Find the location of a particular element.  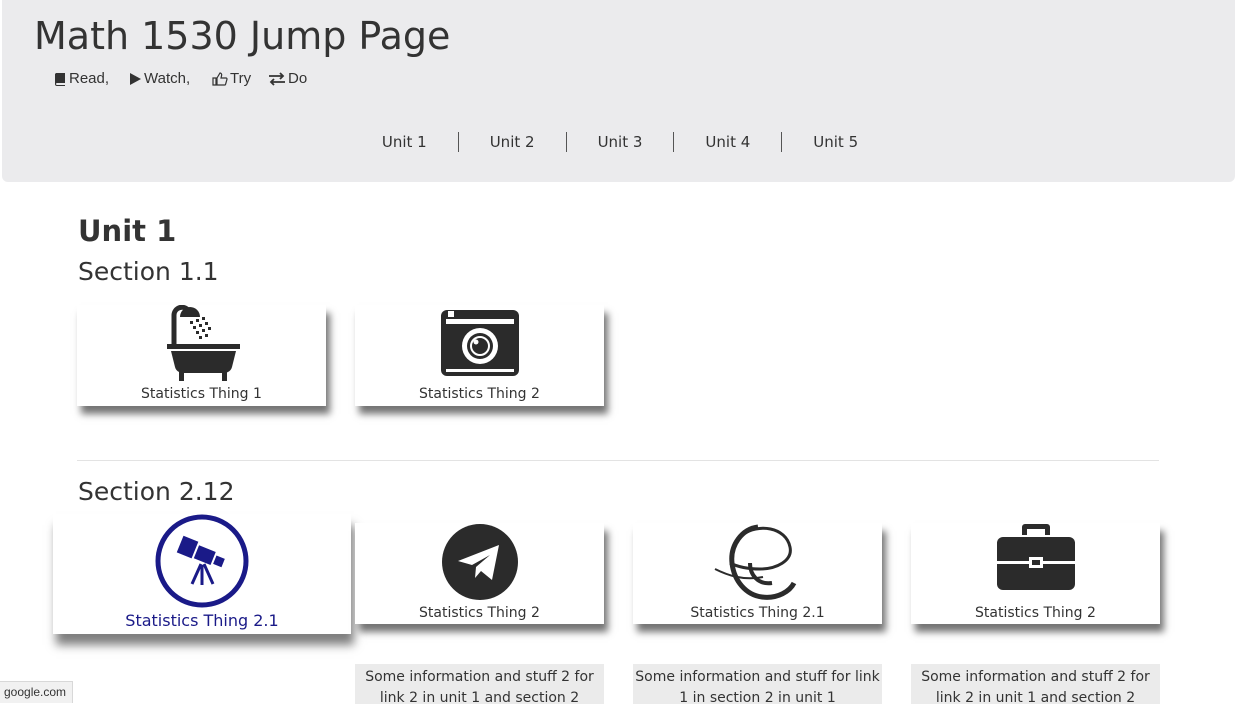

unit-5-link: Unit 5 is located at coordinates (835, 142).